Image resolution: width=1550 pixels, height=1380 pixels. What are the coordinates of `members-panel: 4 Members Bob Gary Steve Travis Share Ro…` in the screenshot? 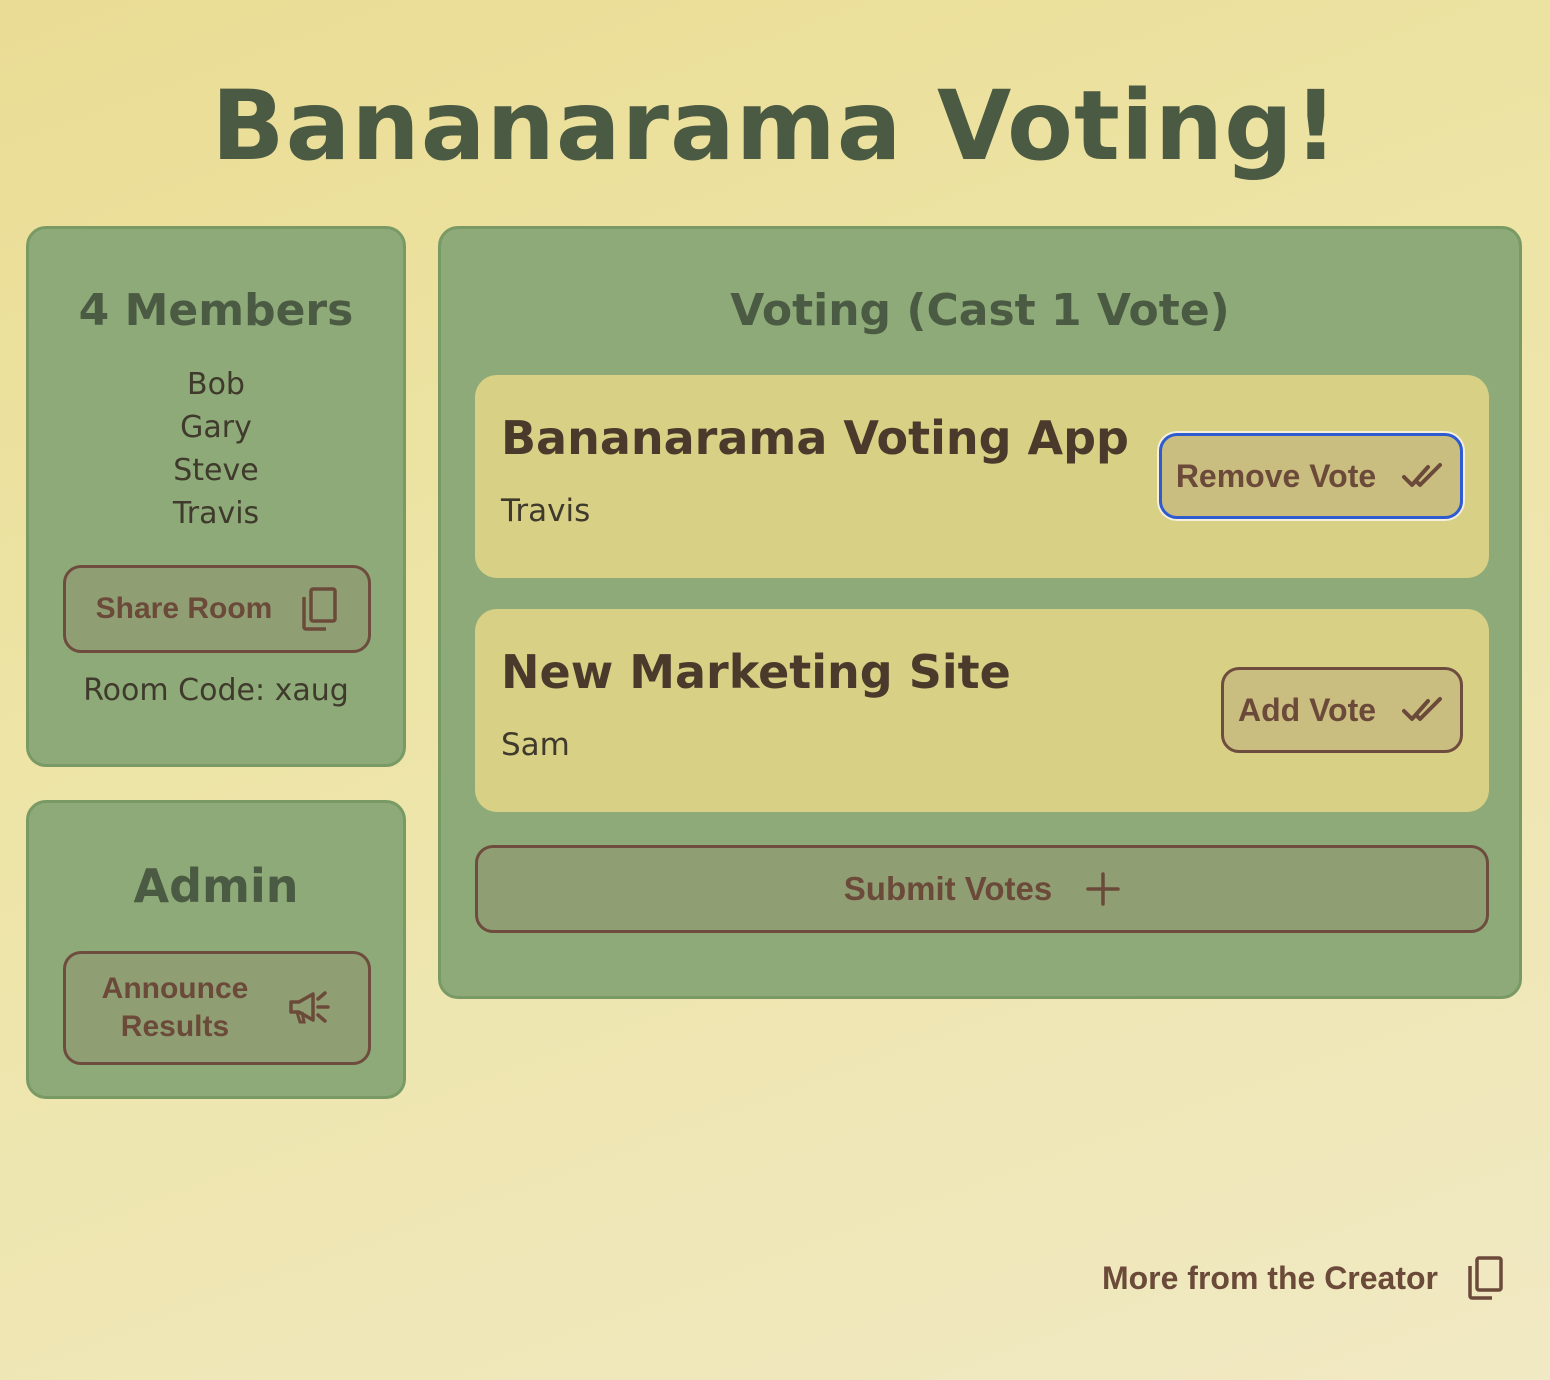 It's located at (216, 496).